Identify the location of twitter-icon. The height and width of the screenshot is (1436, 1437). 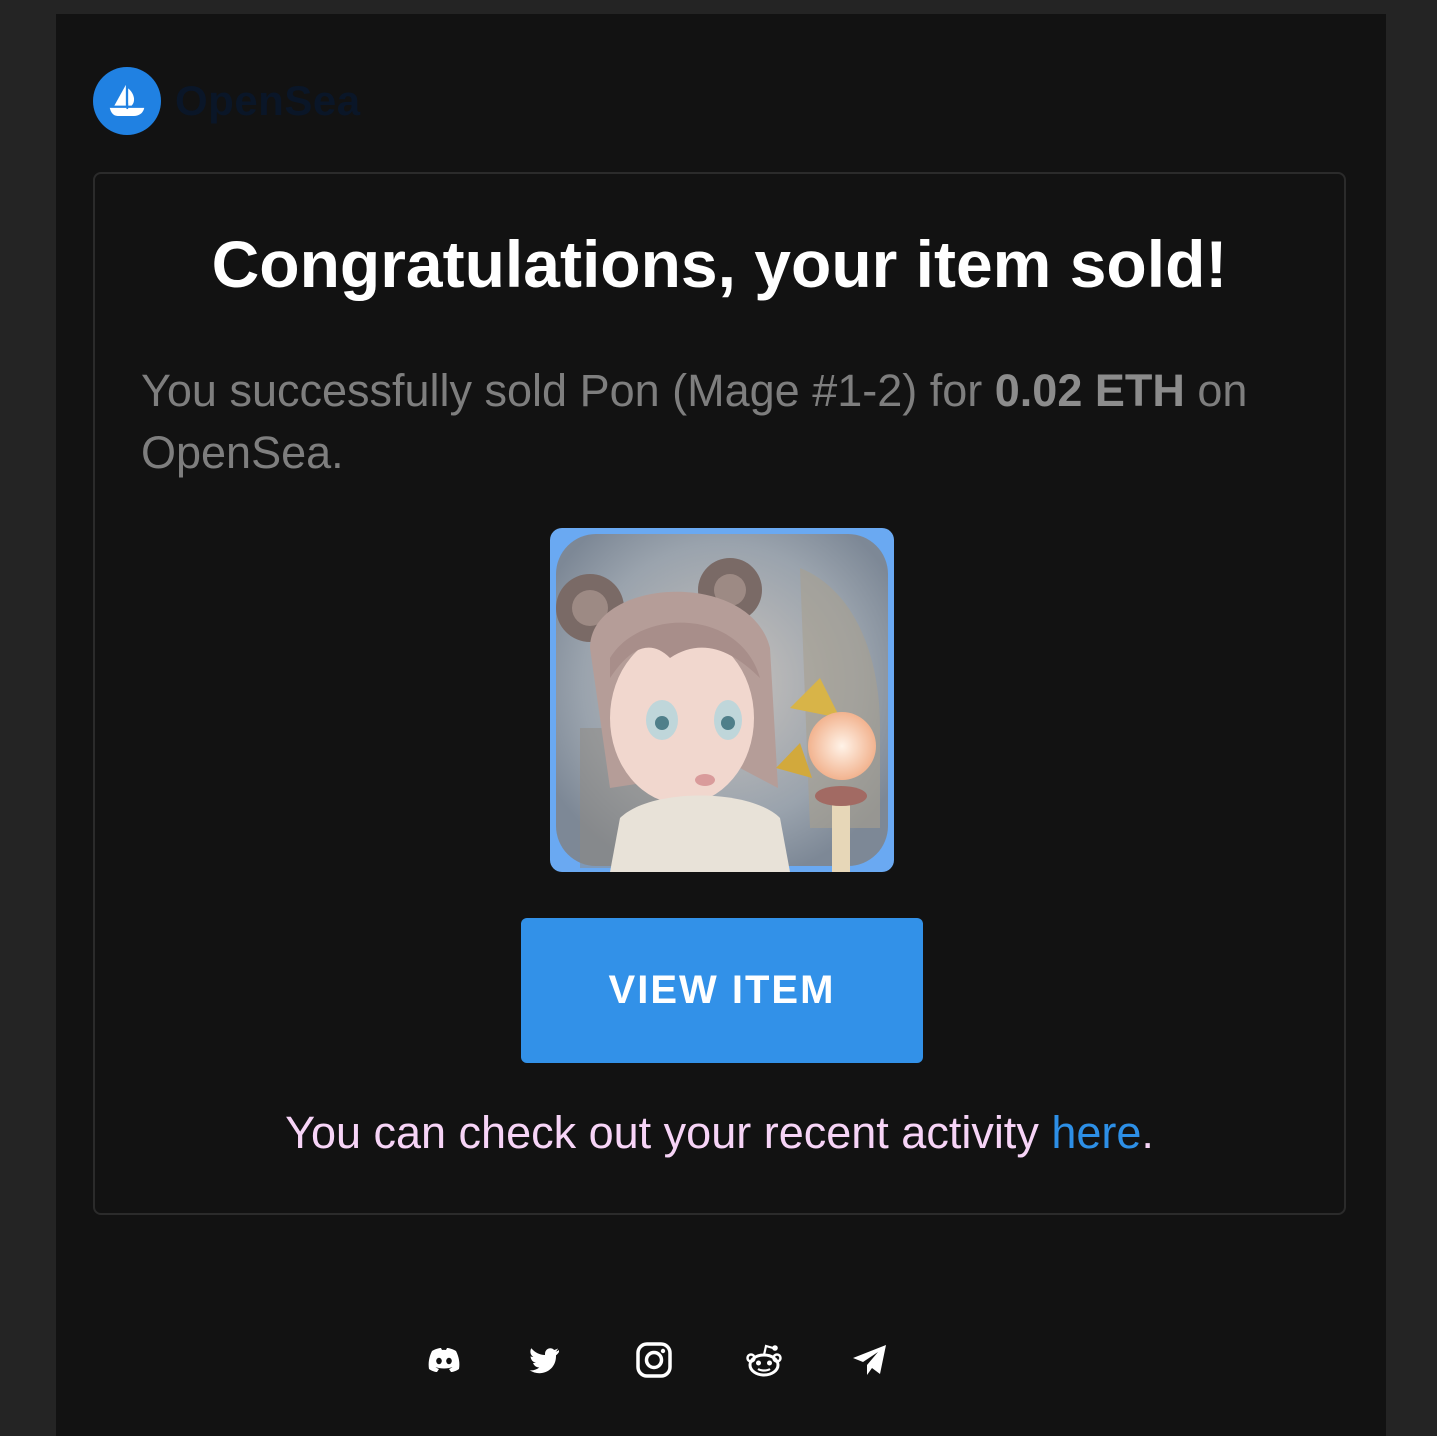
(544, 1360).